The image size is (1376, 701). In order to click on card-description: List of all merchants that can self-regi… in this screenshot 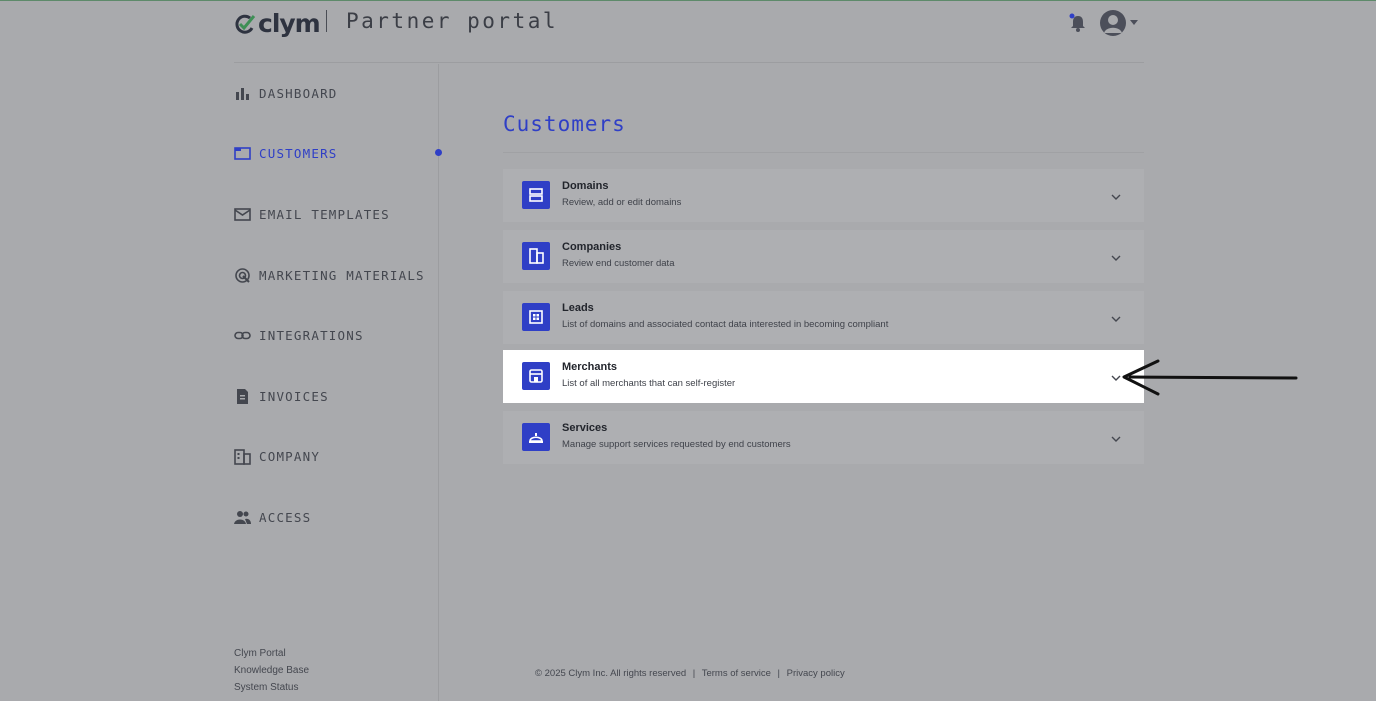, I will do `click(649, 383)`.